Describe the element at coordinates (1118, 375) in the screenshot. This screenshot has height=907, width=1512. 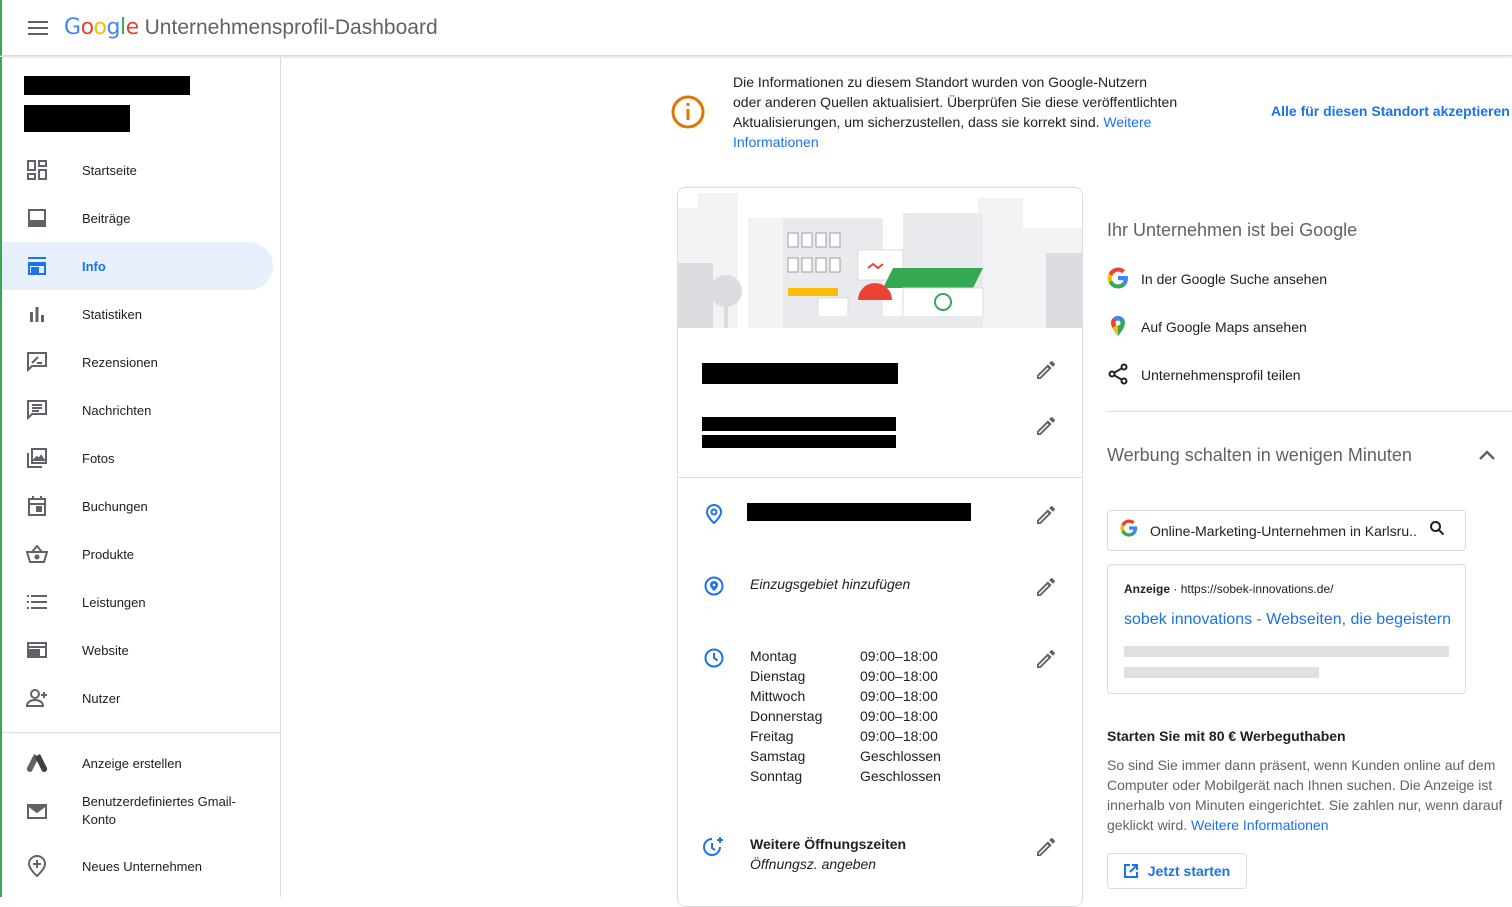
I see `share-icon` at that location.